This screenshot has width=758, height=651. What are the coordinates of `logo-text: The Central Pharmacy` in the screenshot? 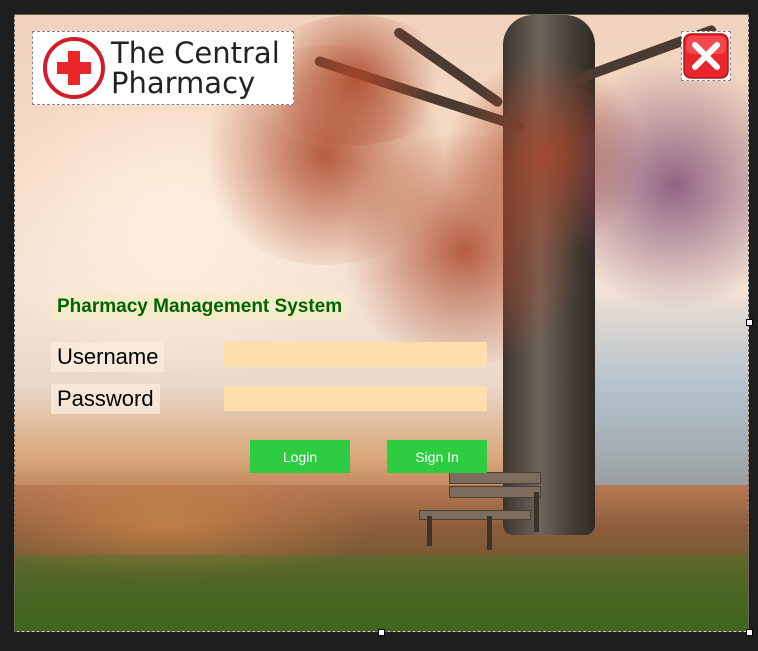 It's located at (195, 68).